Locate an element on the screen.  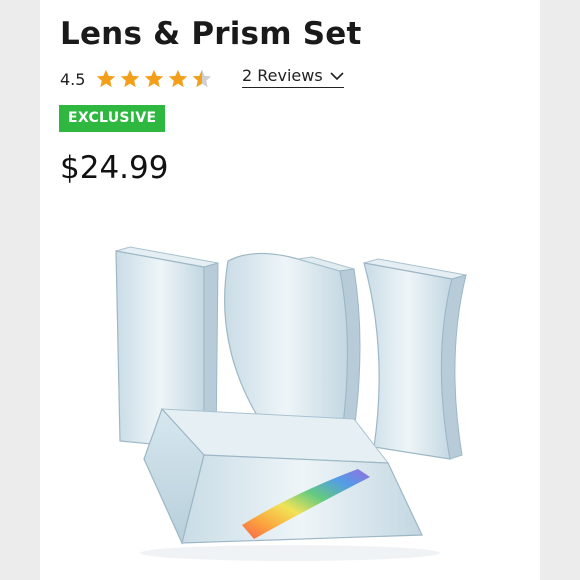
exclusive-badge: EXCLUSIVE is located at coordinates (112, 118).